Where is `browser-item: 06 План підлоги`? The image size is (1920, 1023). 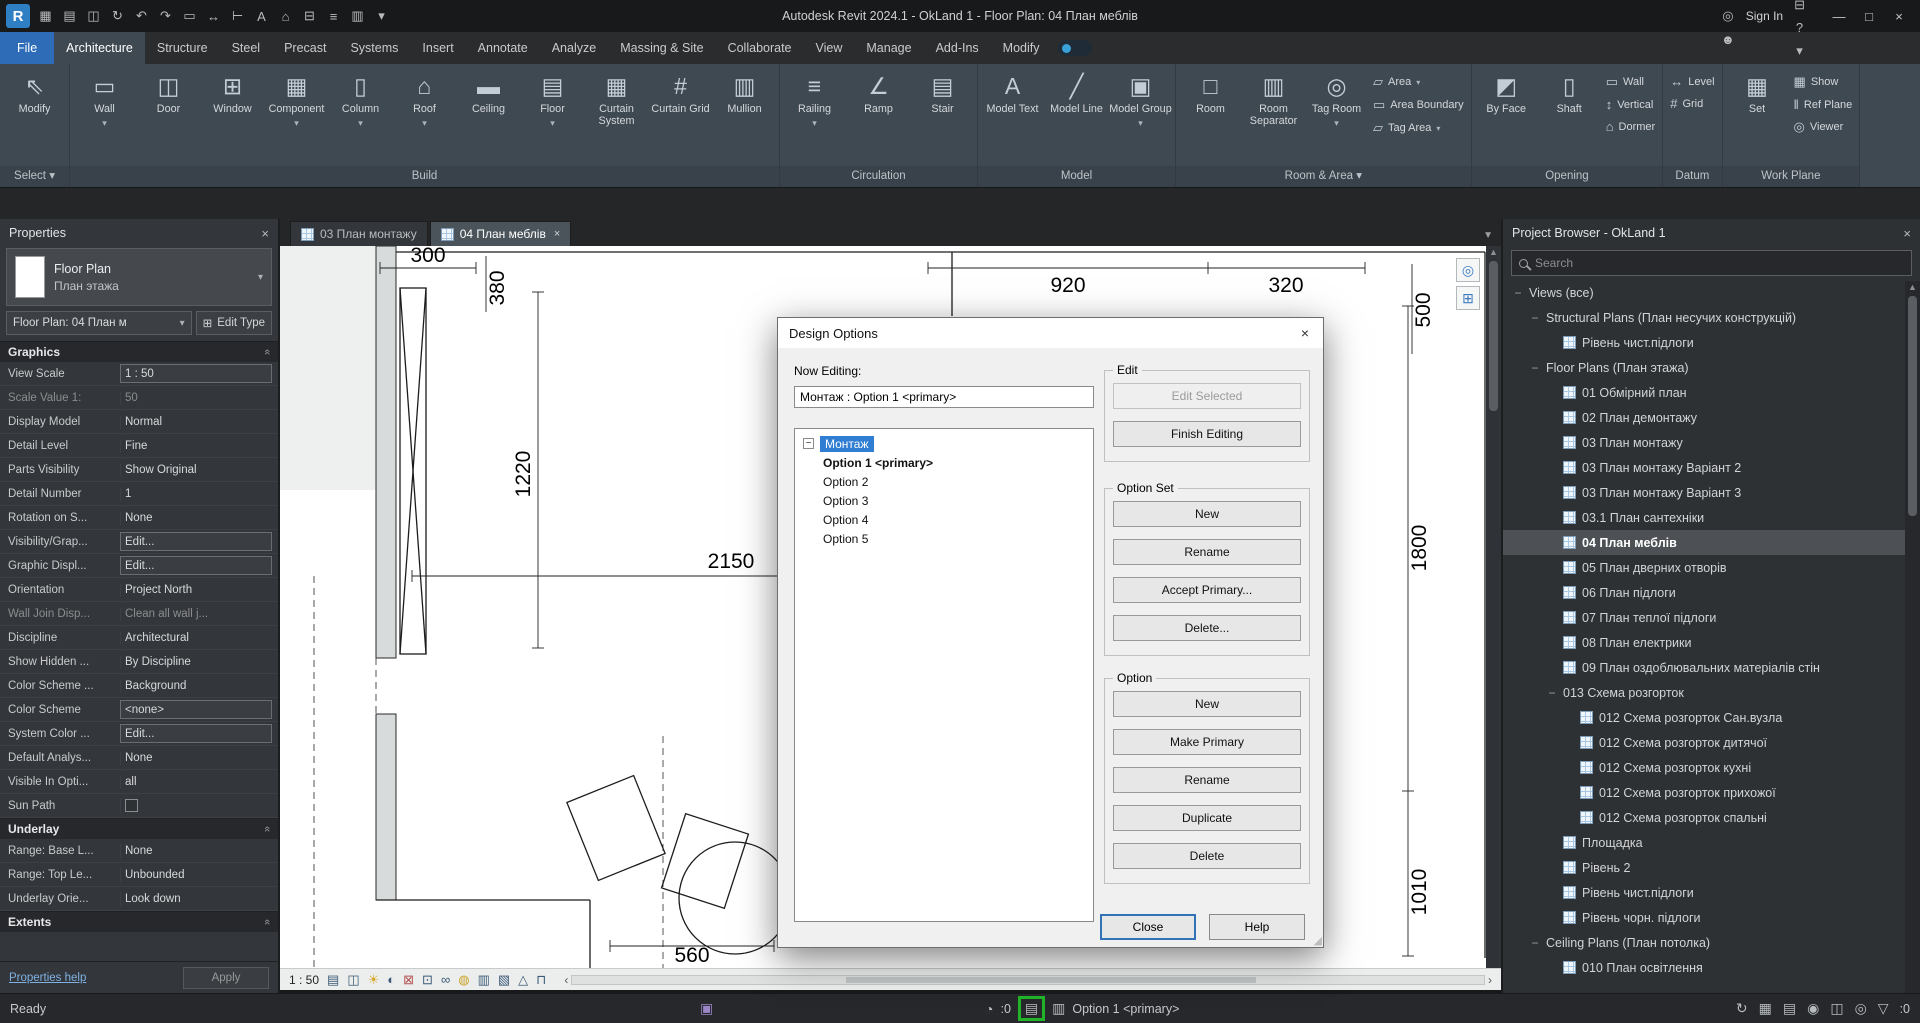 browser-item: 06 План підлоги is located at coordinates (1704, 592).